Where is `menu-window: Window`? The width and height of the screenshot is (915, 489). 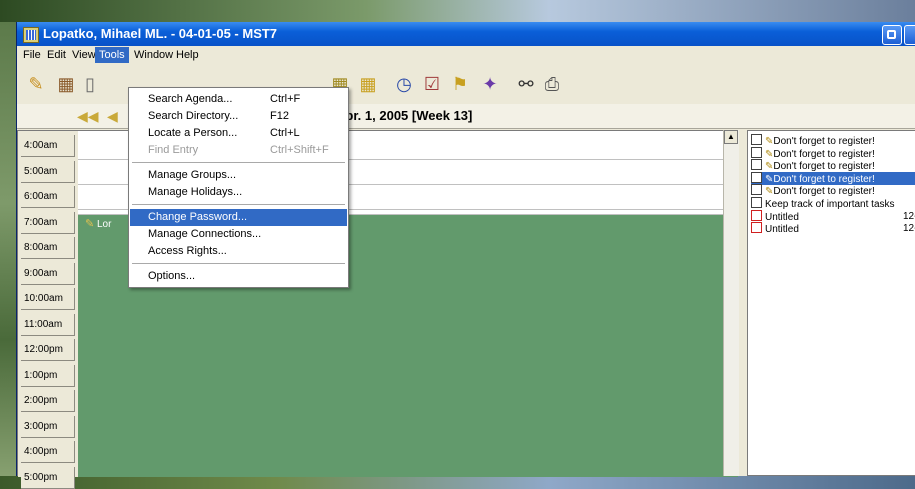
menu-window: Window is located at coordinates (153, 55).